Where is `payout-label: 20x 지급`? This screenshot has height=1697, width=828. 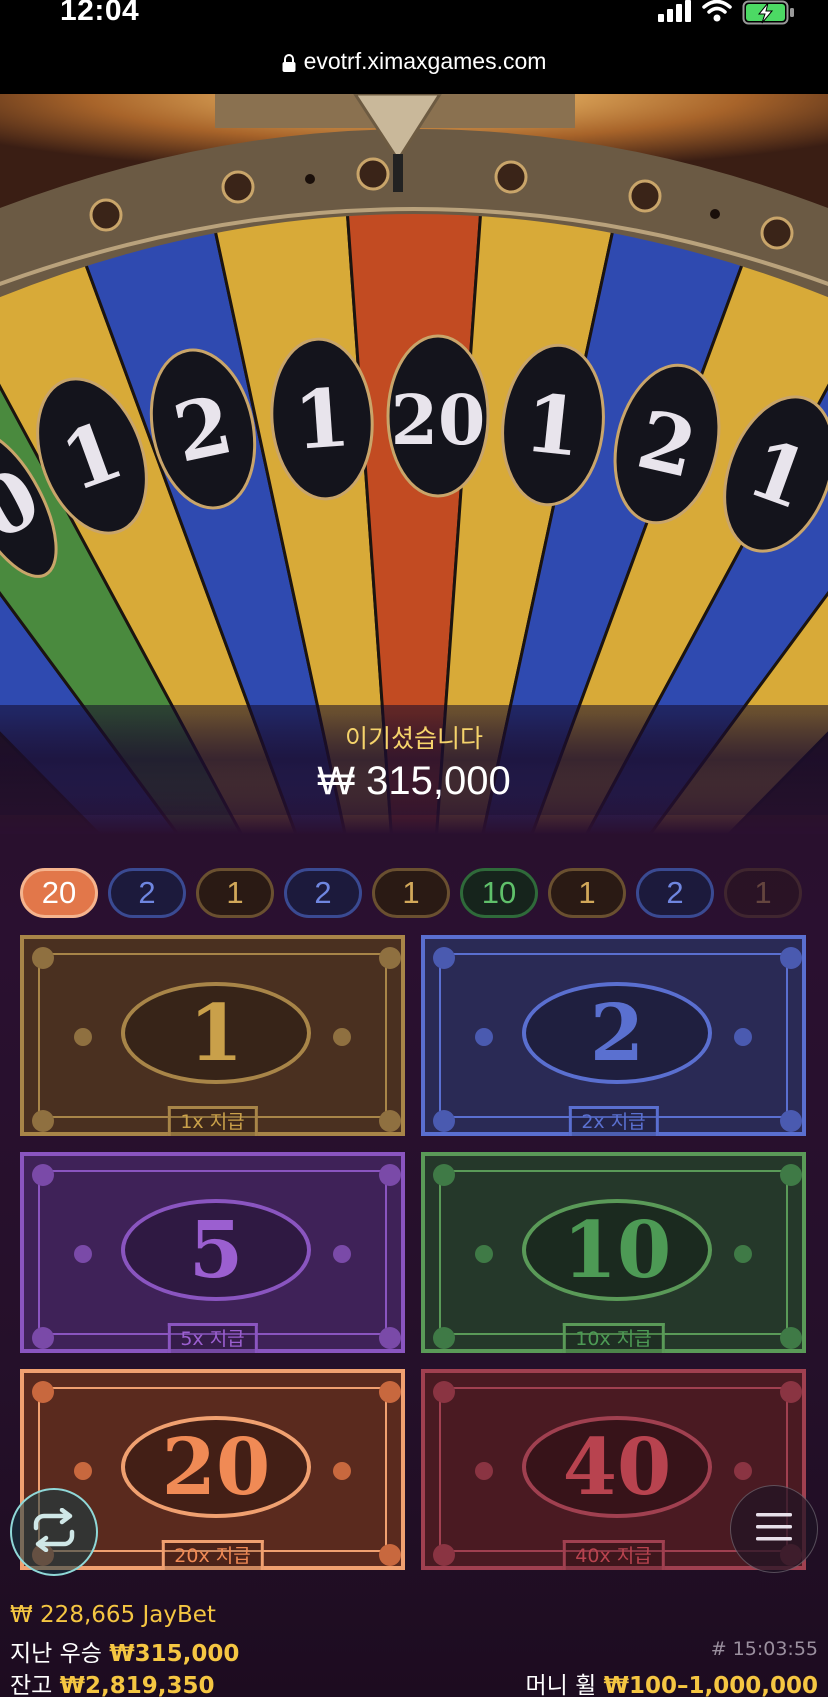 payout-label: 20x 지급 is located at coordinates (212, 1555).